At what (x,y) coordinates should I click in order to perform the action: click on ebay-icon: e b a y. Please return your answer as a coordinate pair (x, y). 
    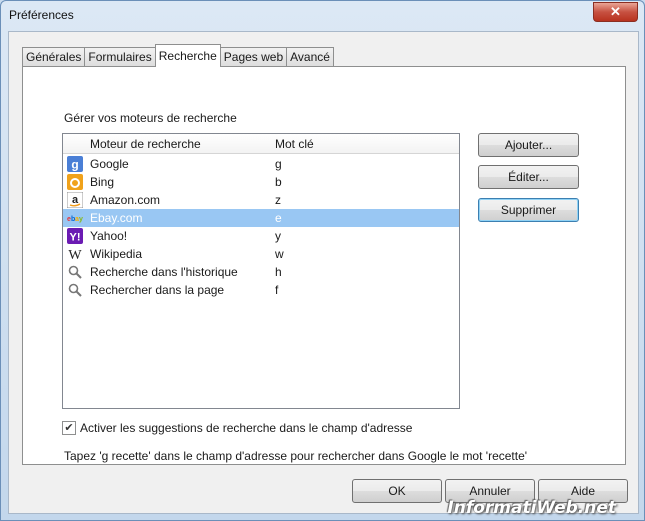
    Looking at the image, I should click on (75, 219).